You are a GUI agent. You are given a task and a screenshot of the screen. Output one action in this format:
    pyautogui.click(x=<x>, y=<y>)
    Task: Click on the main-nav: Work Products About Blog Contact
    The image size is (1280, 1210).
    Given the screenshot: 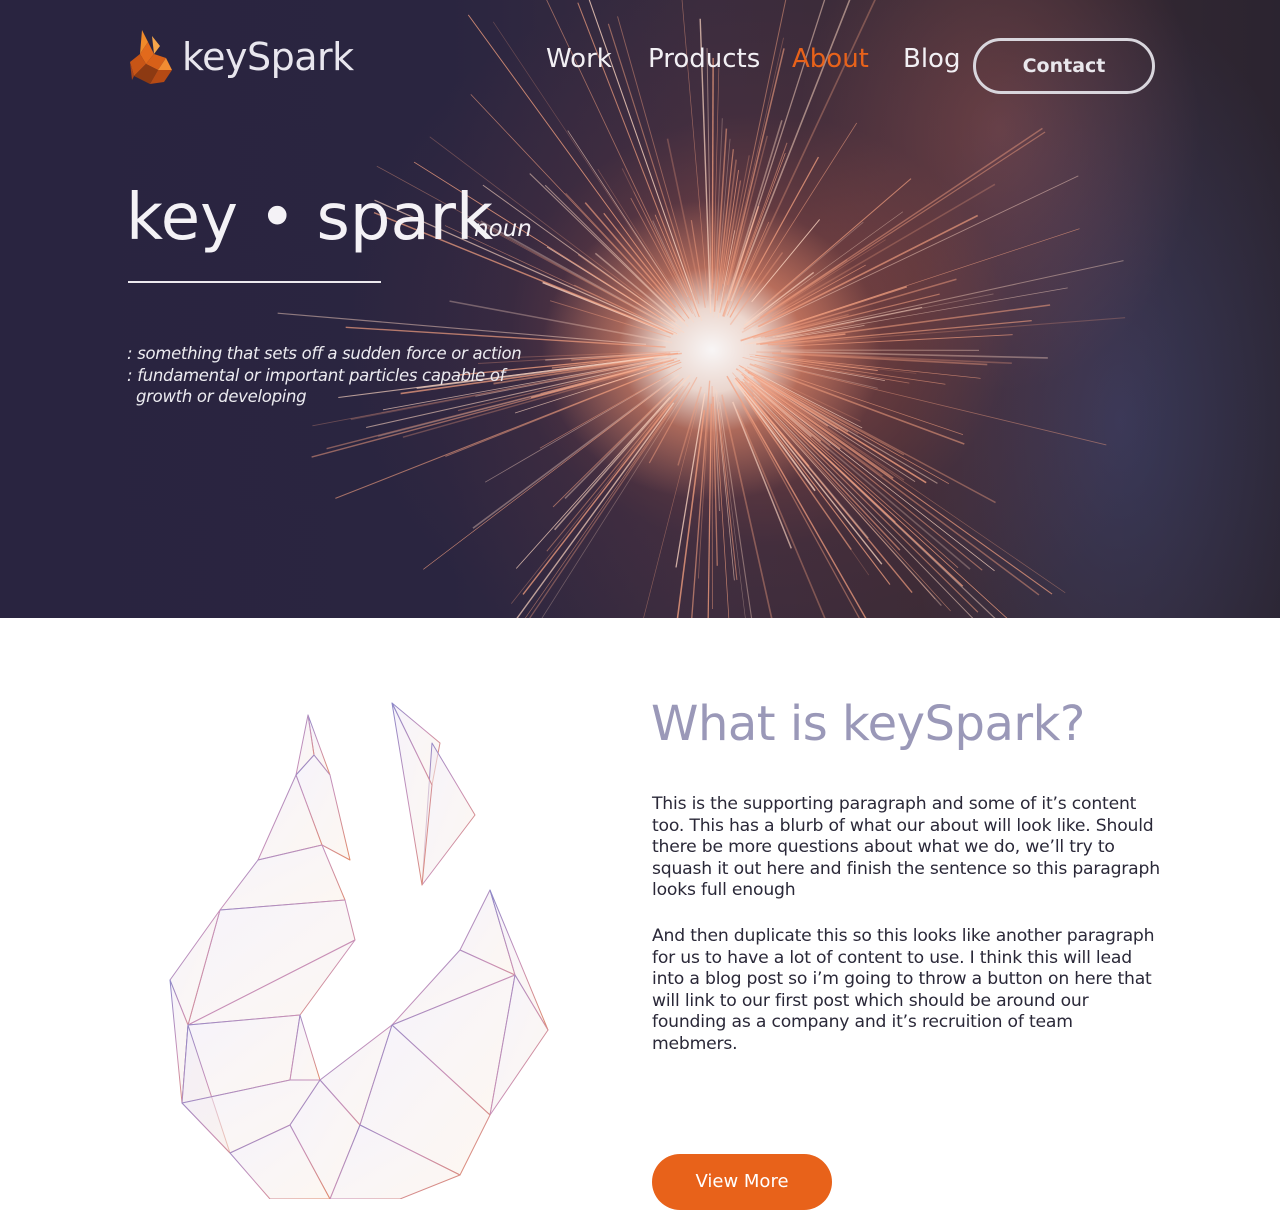 What is the action you would take?
    pyautogui.click(x=640, y=66)
    